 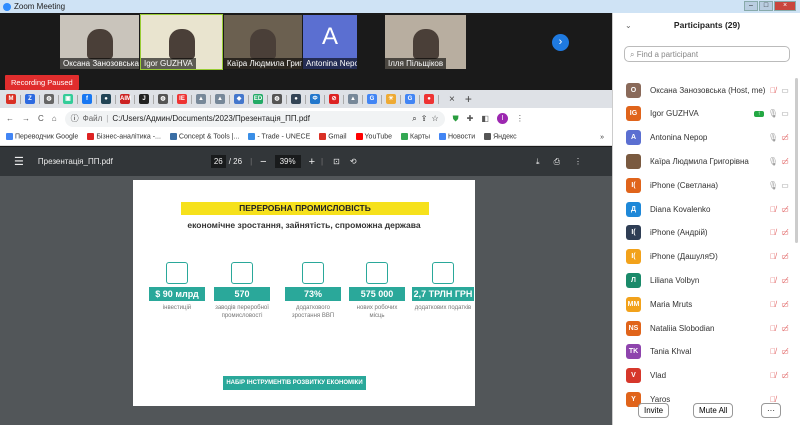 I want to click on rotate-icon: ⟲, so click(x=353, y=161).